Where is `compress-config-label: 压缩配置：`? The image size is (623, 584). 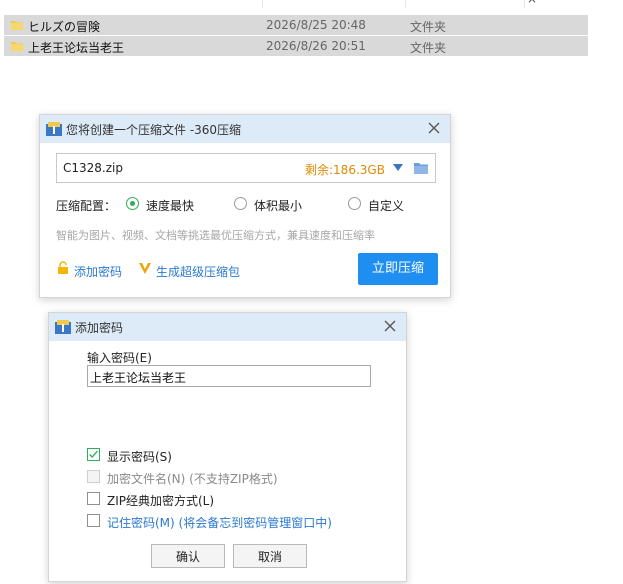 compress-config-label: 压缩配置： is located at coordinates (86, 206).